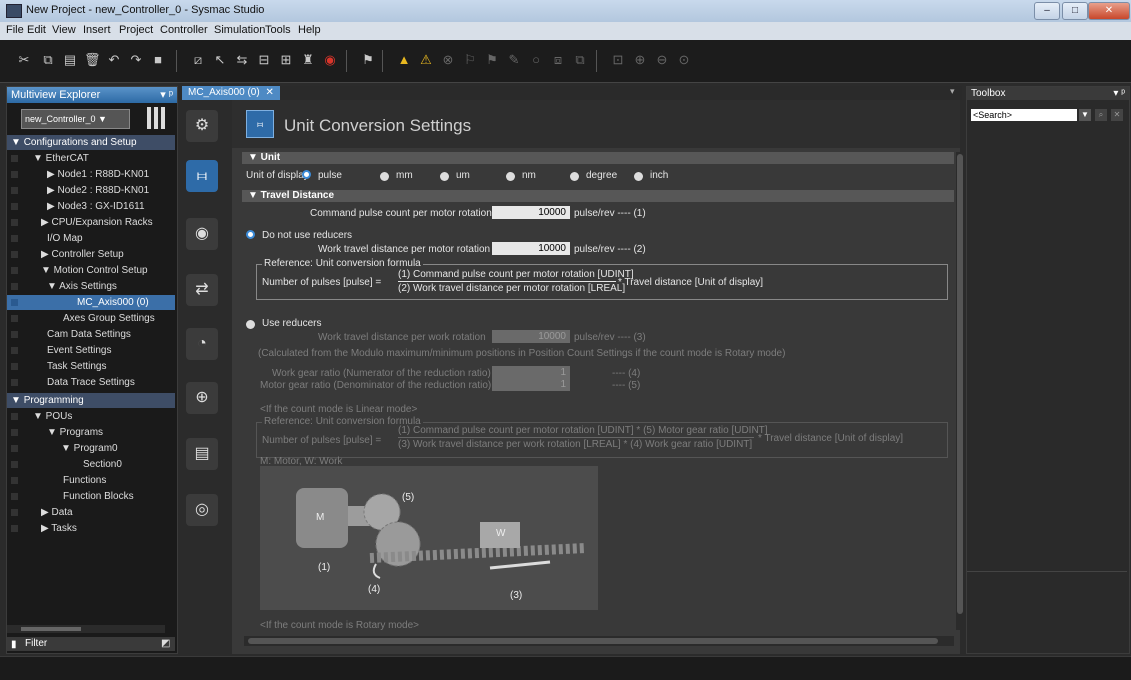 Image resolution: width=1131 pixels, height=680 pixels. What do you see at coordinates (444, 176) in the screenshot?
I see `unit-radio-um` at bounding box center [444, 176].